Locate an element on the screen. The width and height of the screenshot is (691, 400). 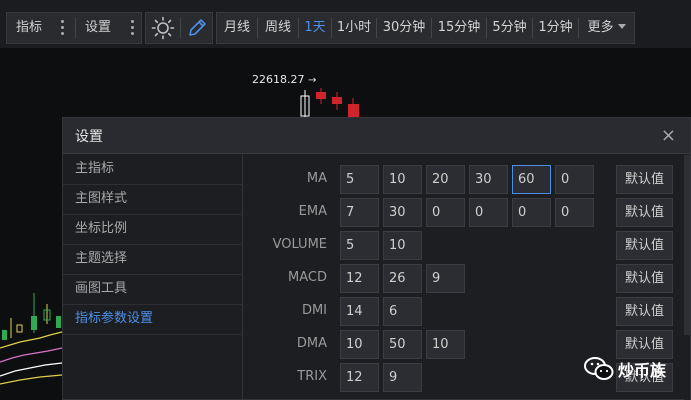
param-label: EMA is located at coordinates (312, 211).